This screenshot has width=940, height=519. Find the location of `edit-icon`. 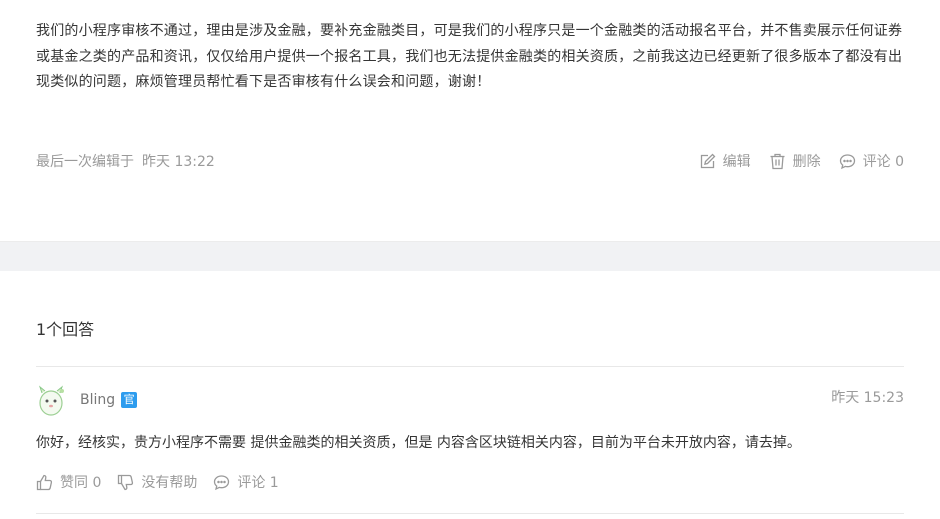

edit-icon is located at coordinates (708, 160).